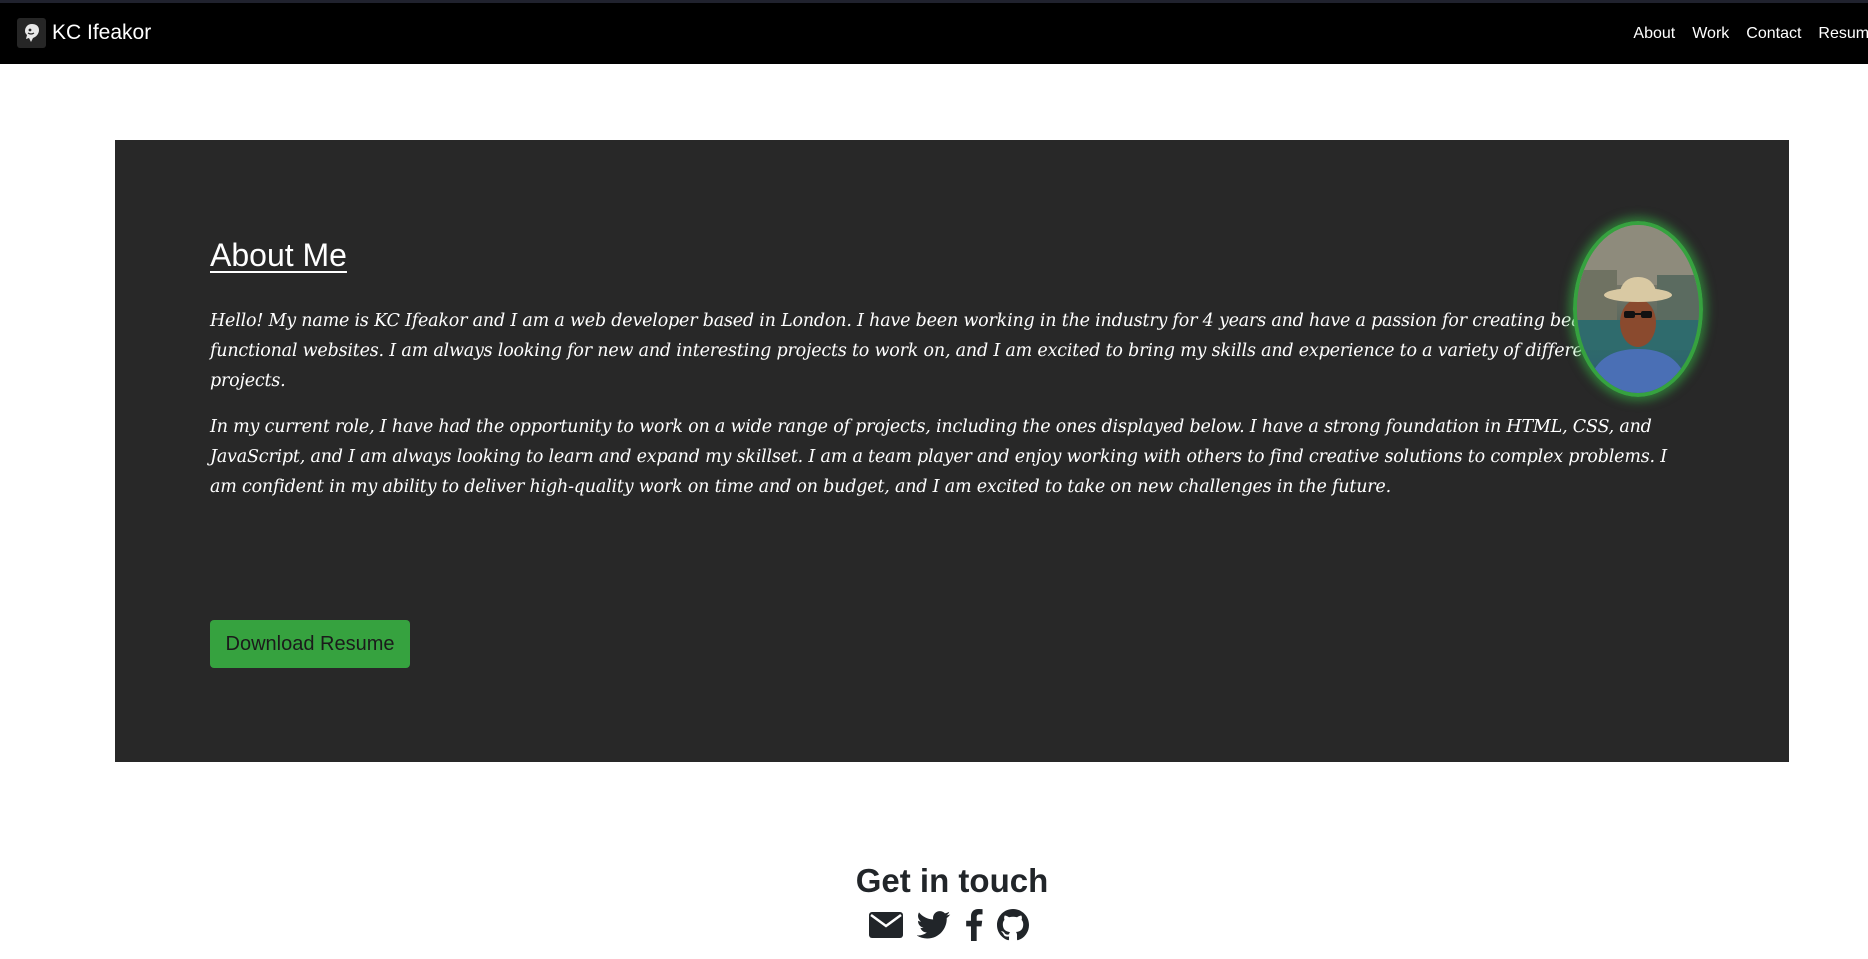  I want to click on nav-link-contact: Contact, so click(1773, 34).